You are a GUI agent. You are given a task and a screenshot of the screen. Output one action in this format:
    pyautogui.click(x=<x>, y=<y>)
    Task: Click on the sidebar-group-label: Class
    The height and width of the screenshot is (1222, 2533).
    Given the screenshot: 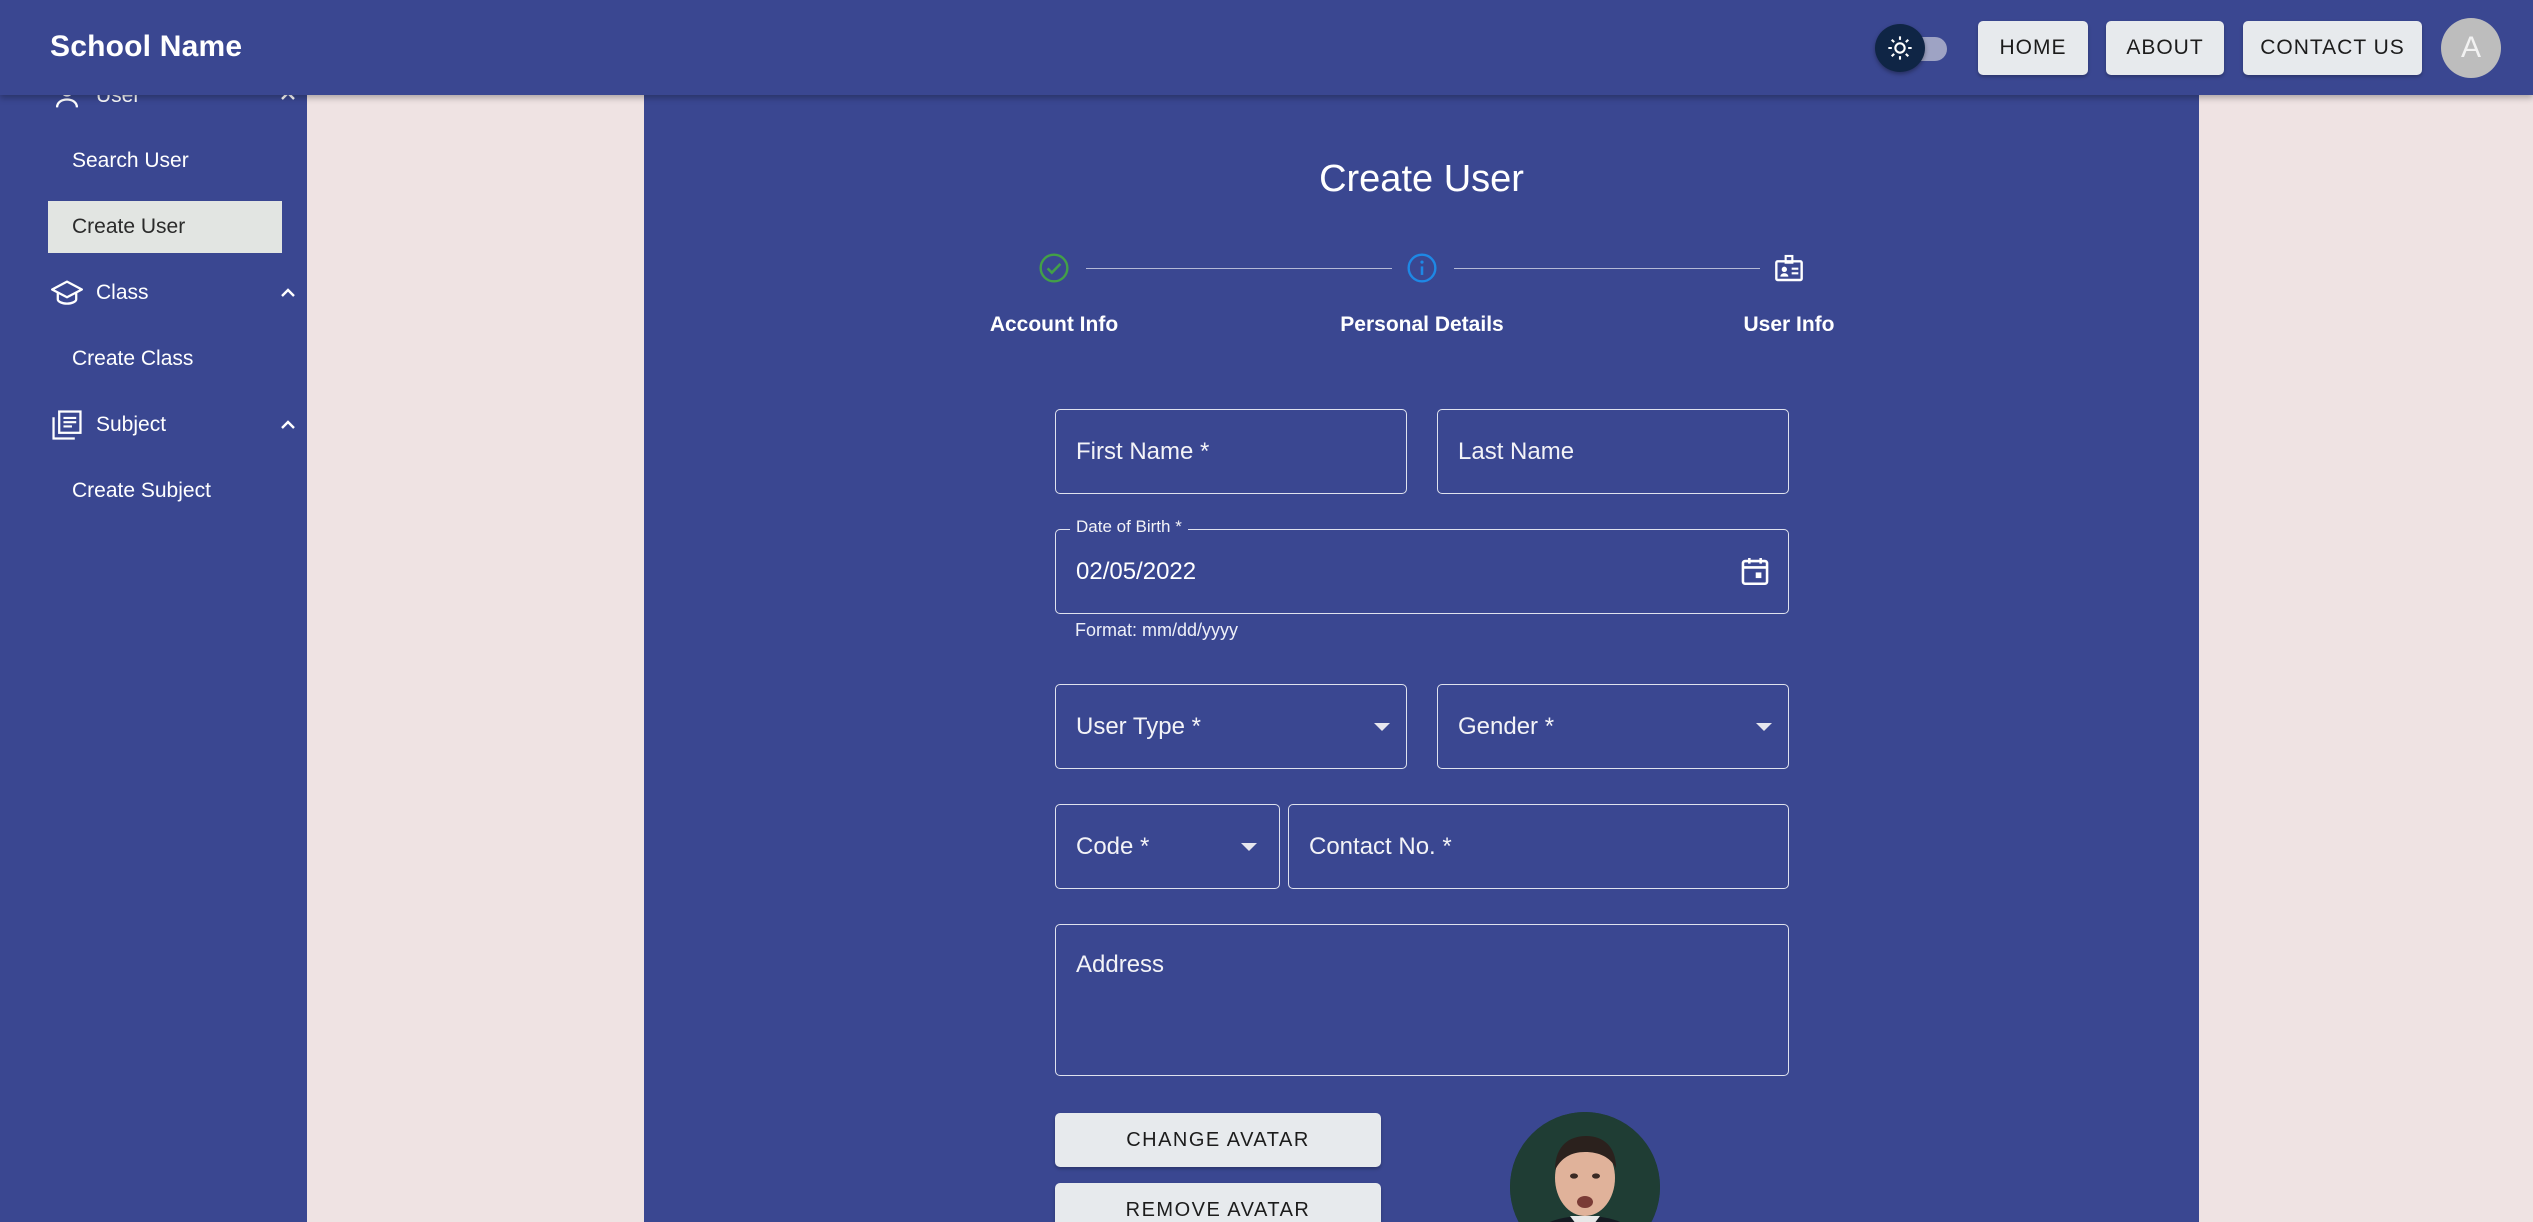 What is the action you would take?
    pyautogui.click(x=122, y=292)
    